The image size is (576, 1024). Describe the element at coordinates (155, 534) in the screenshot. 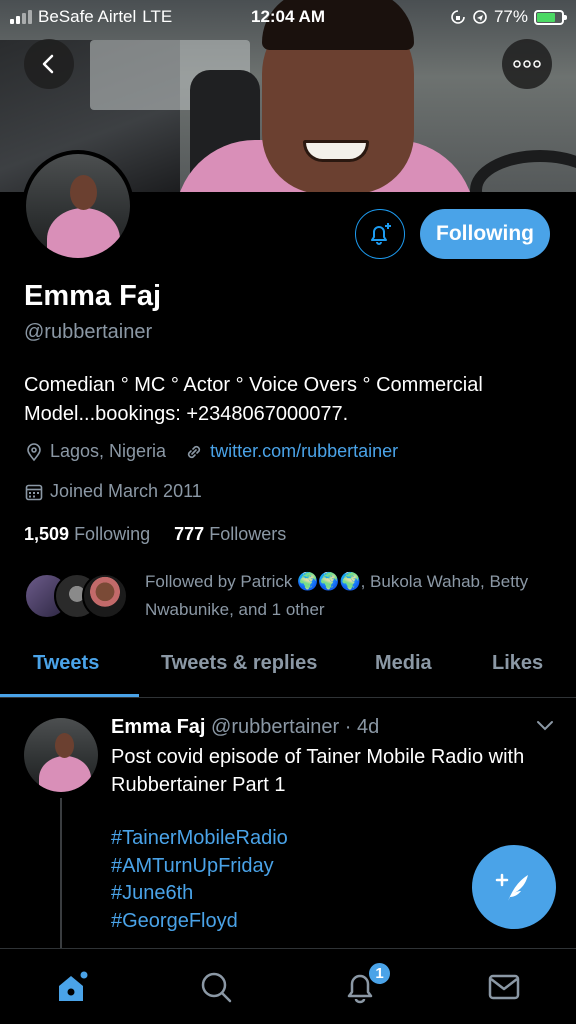

I see `follow-counts: 1,509 Following 777 Followers` at that location.